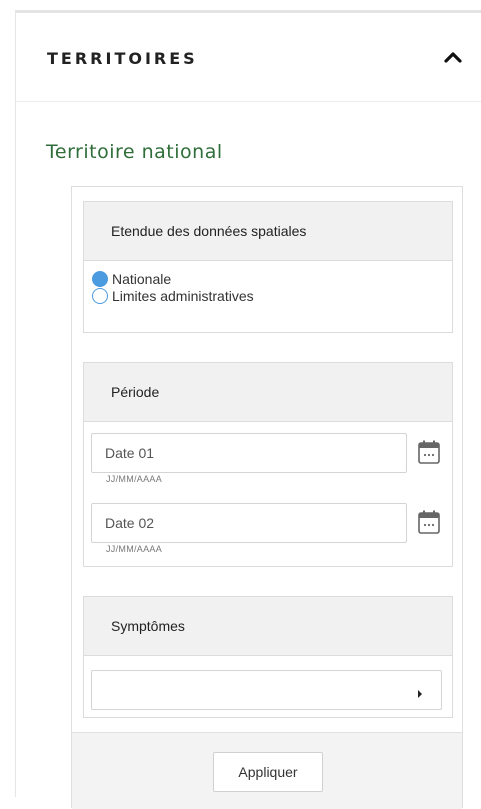 The width and height of the screenshot is (481, 809). I want to click on date-01-input, so click(249, 453).